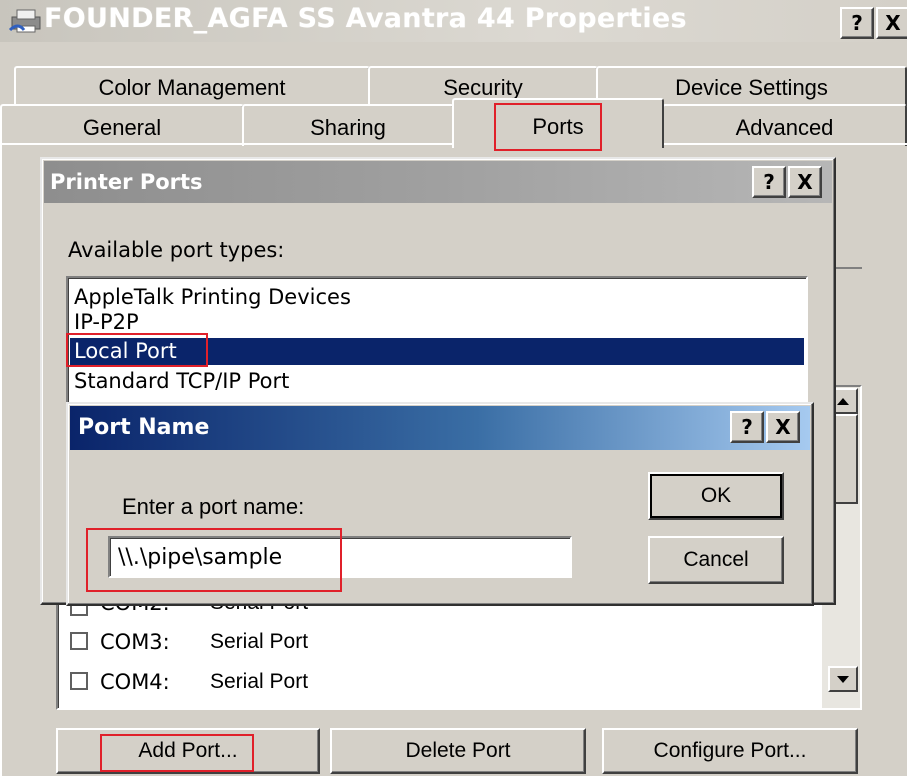 Image resolution: width=907 pixels, height=776 pixels. Describe the element at coordinates (24, 21) in the screenshot. I see `printer-icon` at that location.